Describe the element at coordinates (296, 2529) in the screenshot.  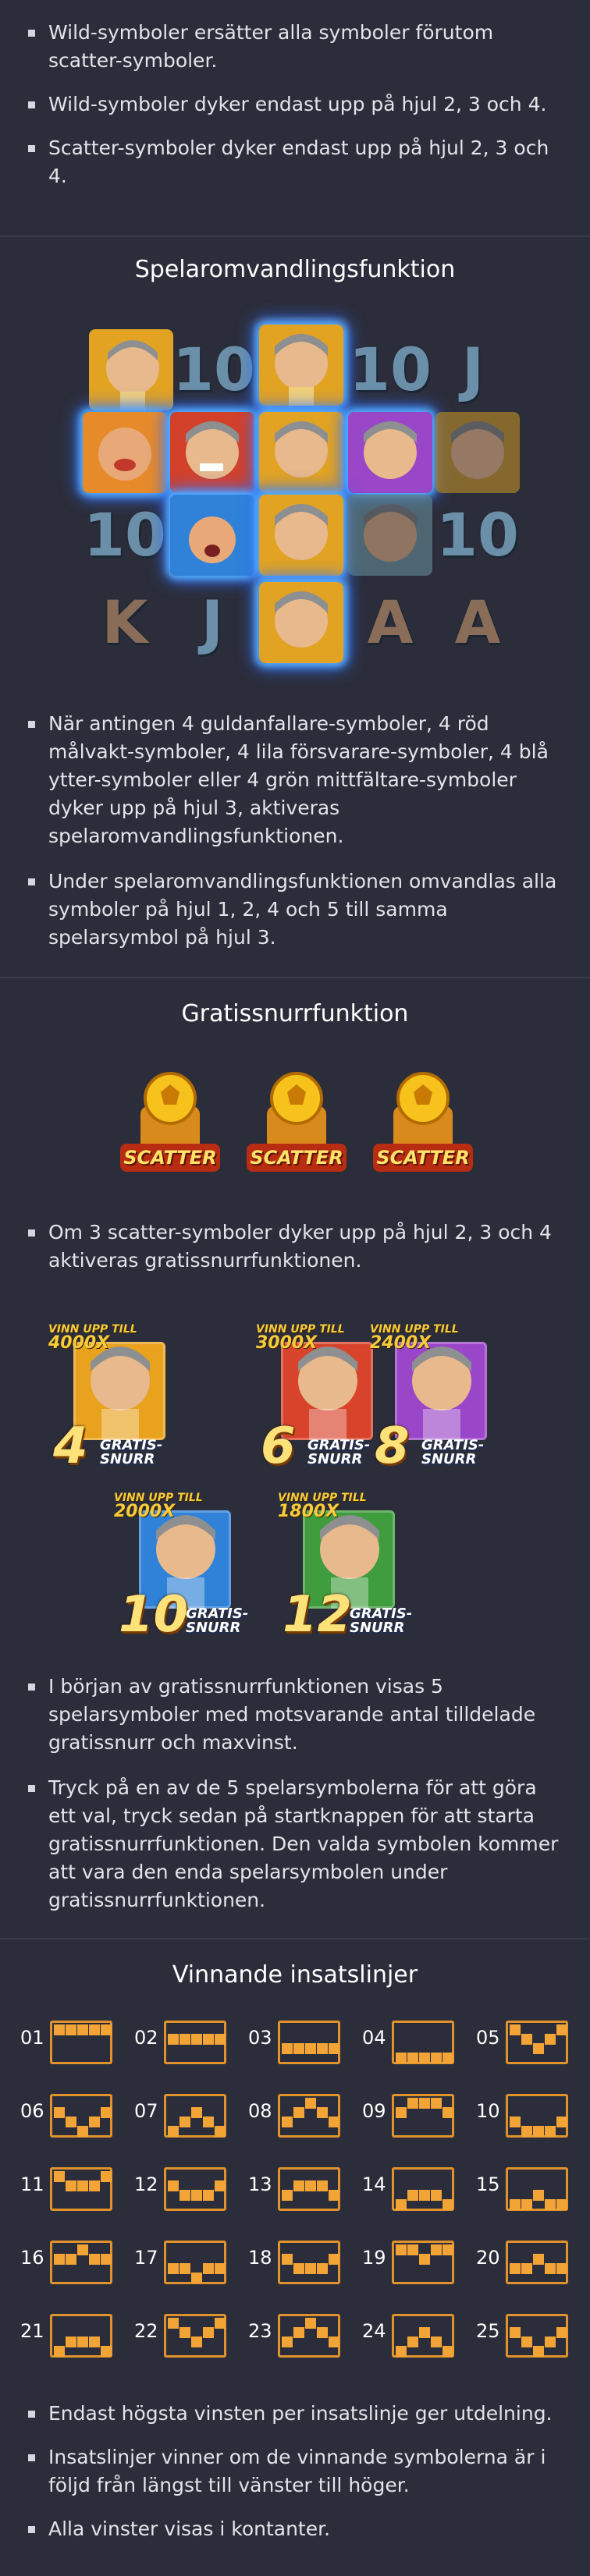
I see `rule-item: Alla vinster visas i kontanter.` at that location.